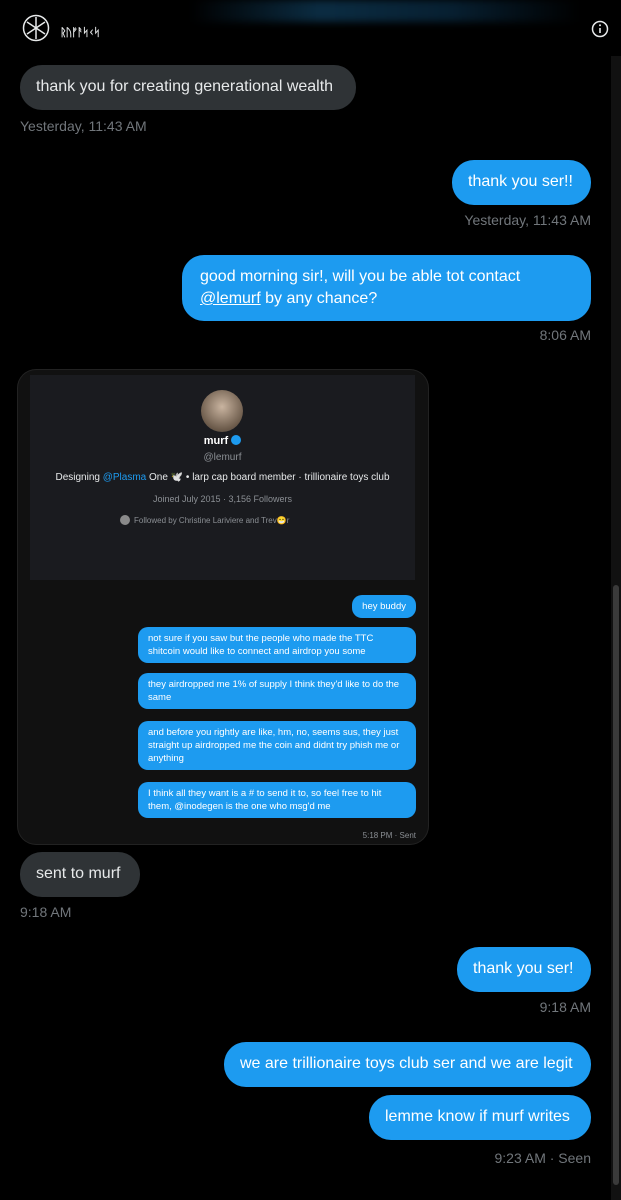  I want to click on message-bubble-received: sent to murf, so click(80, 874).